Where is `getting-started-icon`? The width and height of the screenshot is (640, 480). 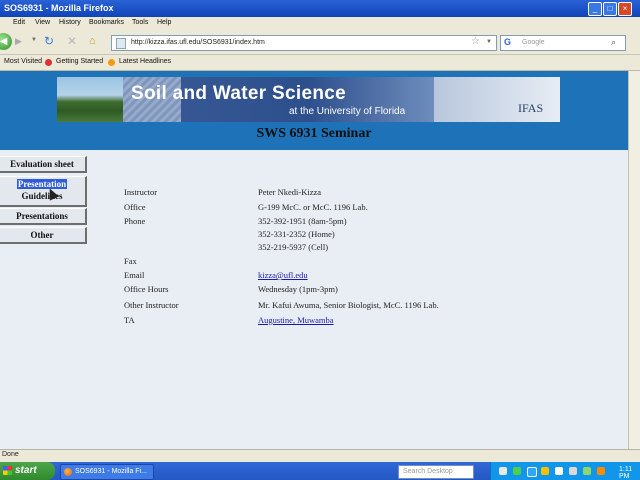
getting-started-icon is located at coordinates (48, 62).